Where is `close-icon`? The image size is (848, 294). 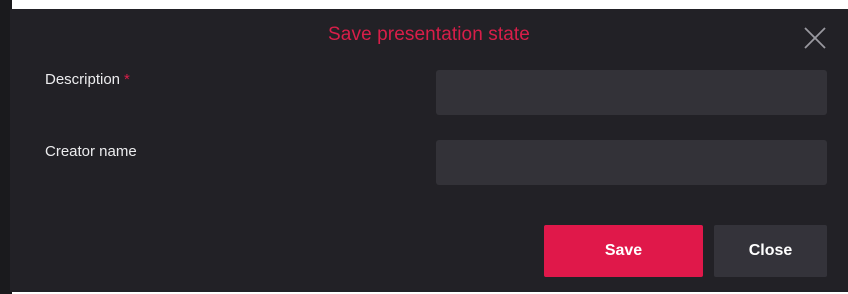
close-icon is located at coordinates (815, 38).